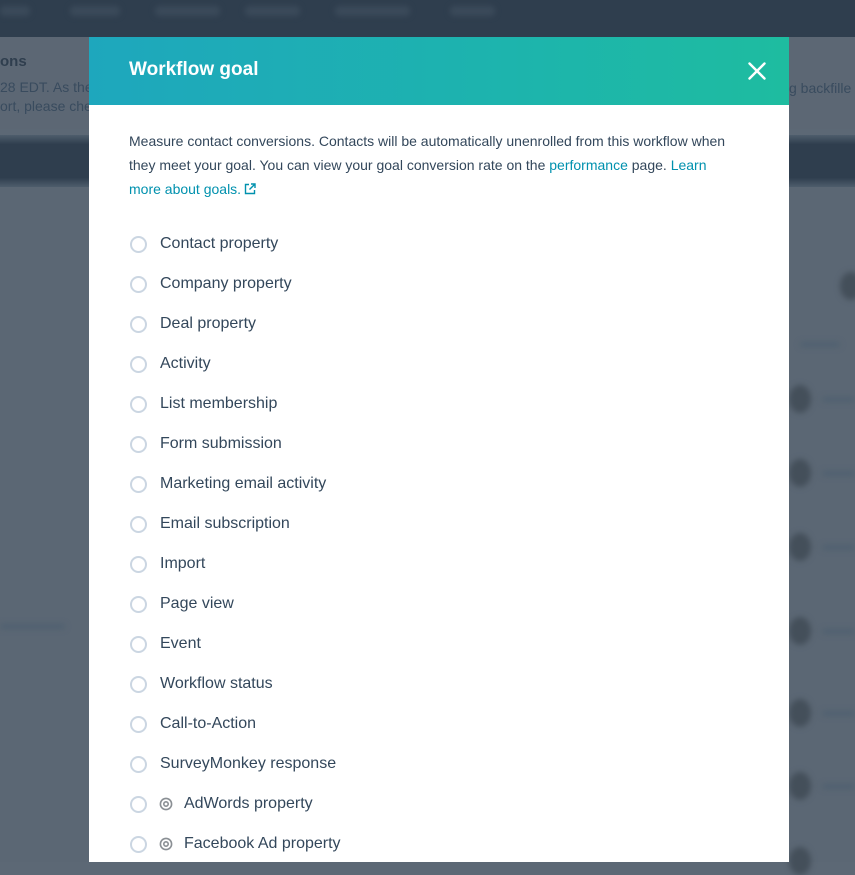 The height and width of the screenshot is (875, 855). I want to click on goal-option-label: Page view, so click(197, 603).